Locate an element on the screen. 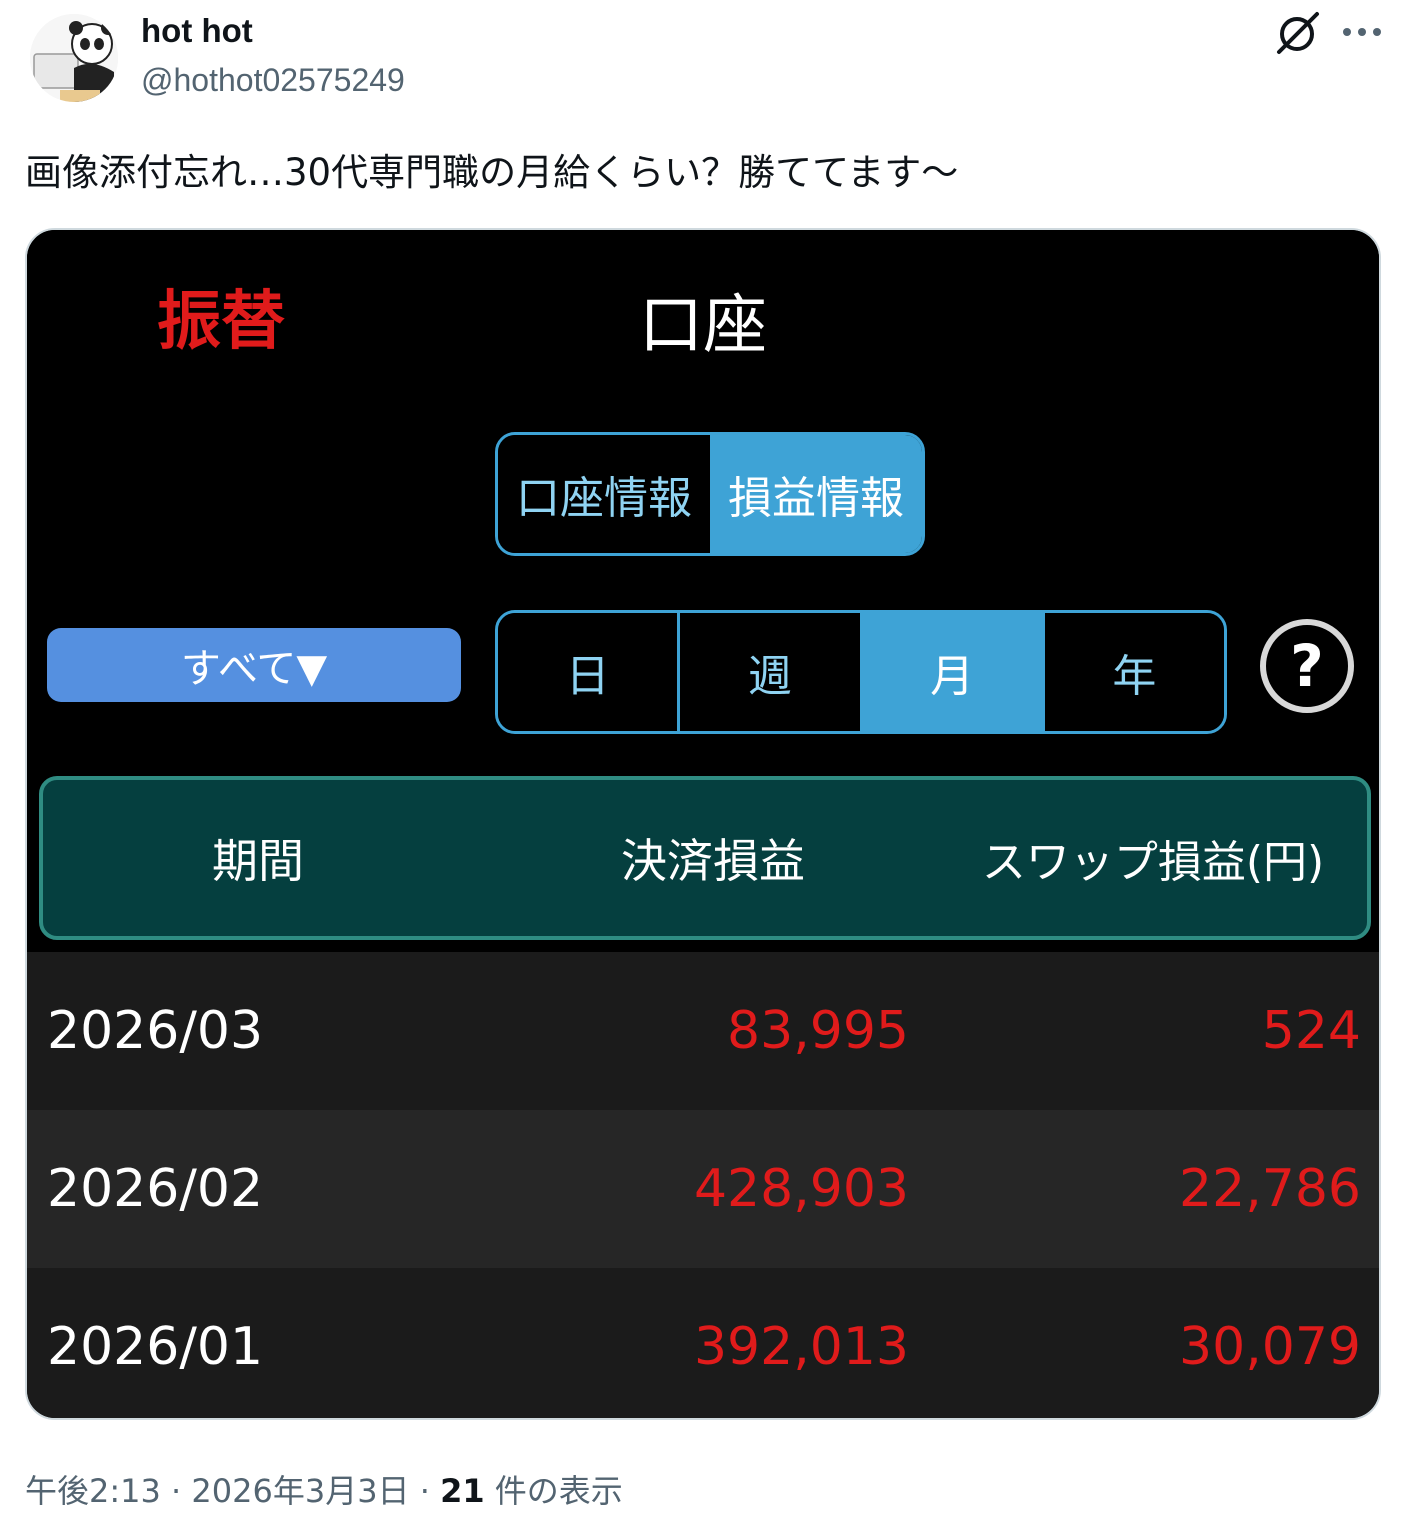 The height and width of the screenshot is (1533, 1403). avatar is located at coordinates (74, 58).